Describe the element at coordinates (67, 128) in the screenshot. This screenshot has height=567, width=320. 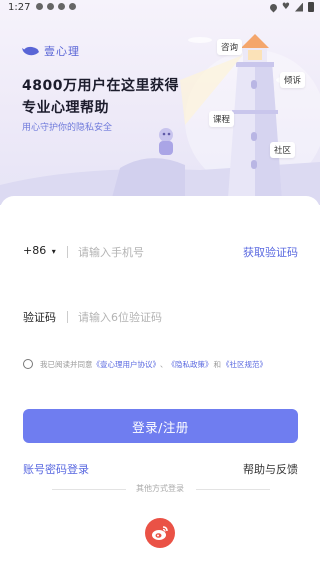
I see `hero-tagline: 用心守护你的隐私安全` at that location.